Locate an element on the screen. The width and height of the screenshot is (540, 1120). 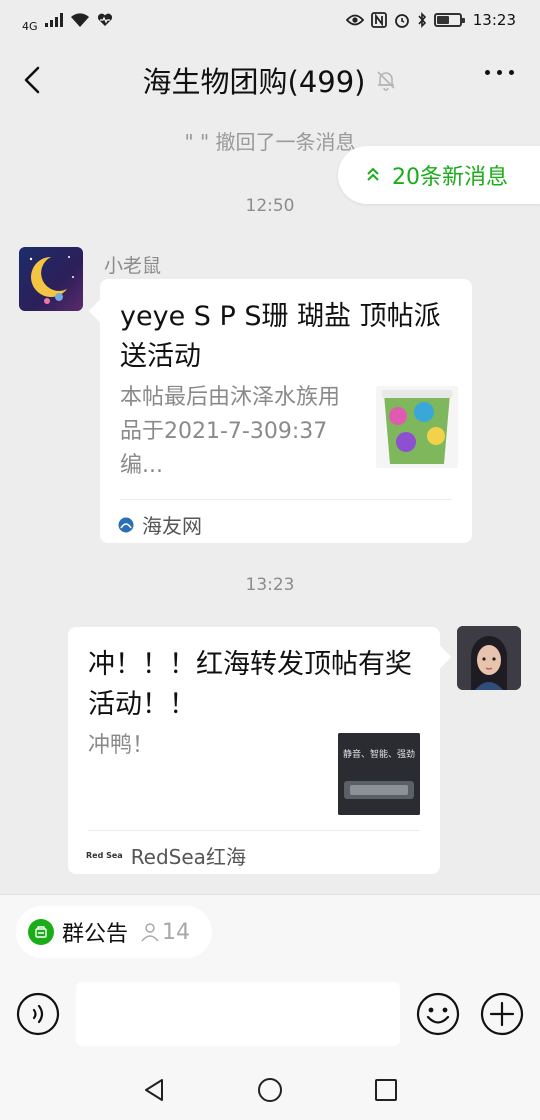
source-name: 海友网 is located at coordinates (172, 526).